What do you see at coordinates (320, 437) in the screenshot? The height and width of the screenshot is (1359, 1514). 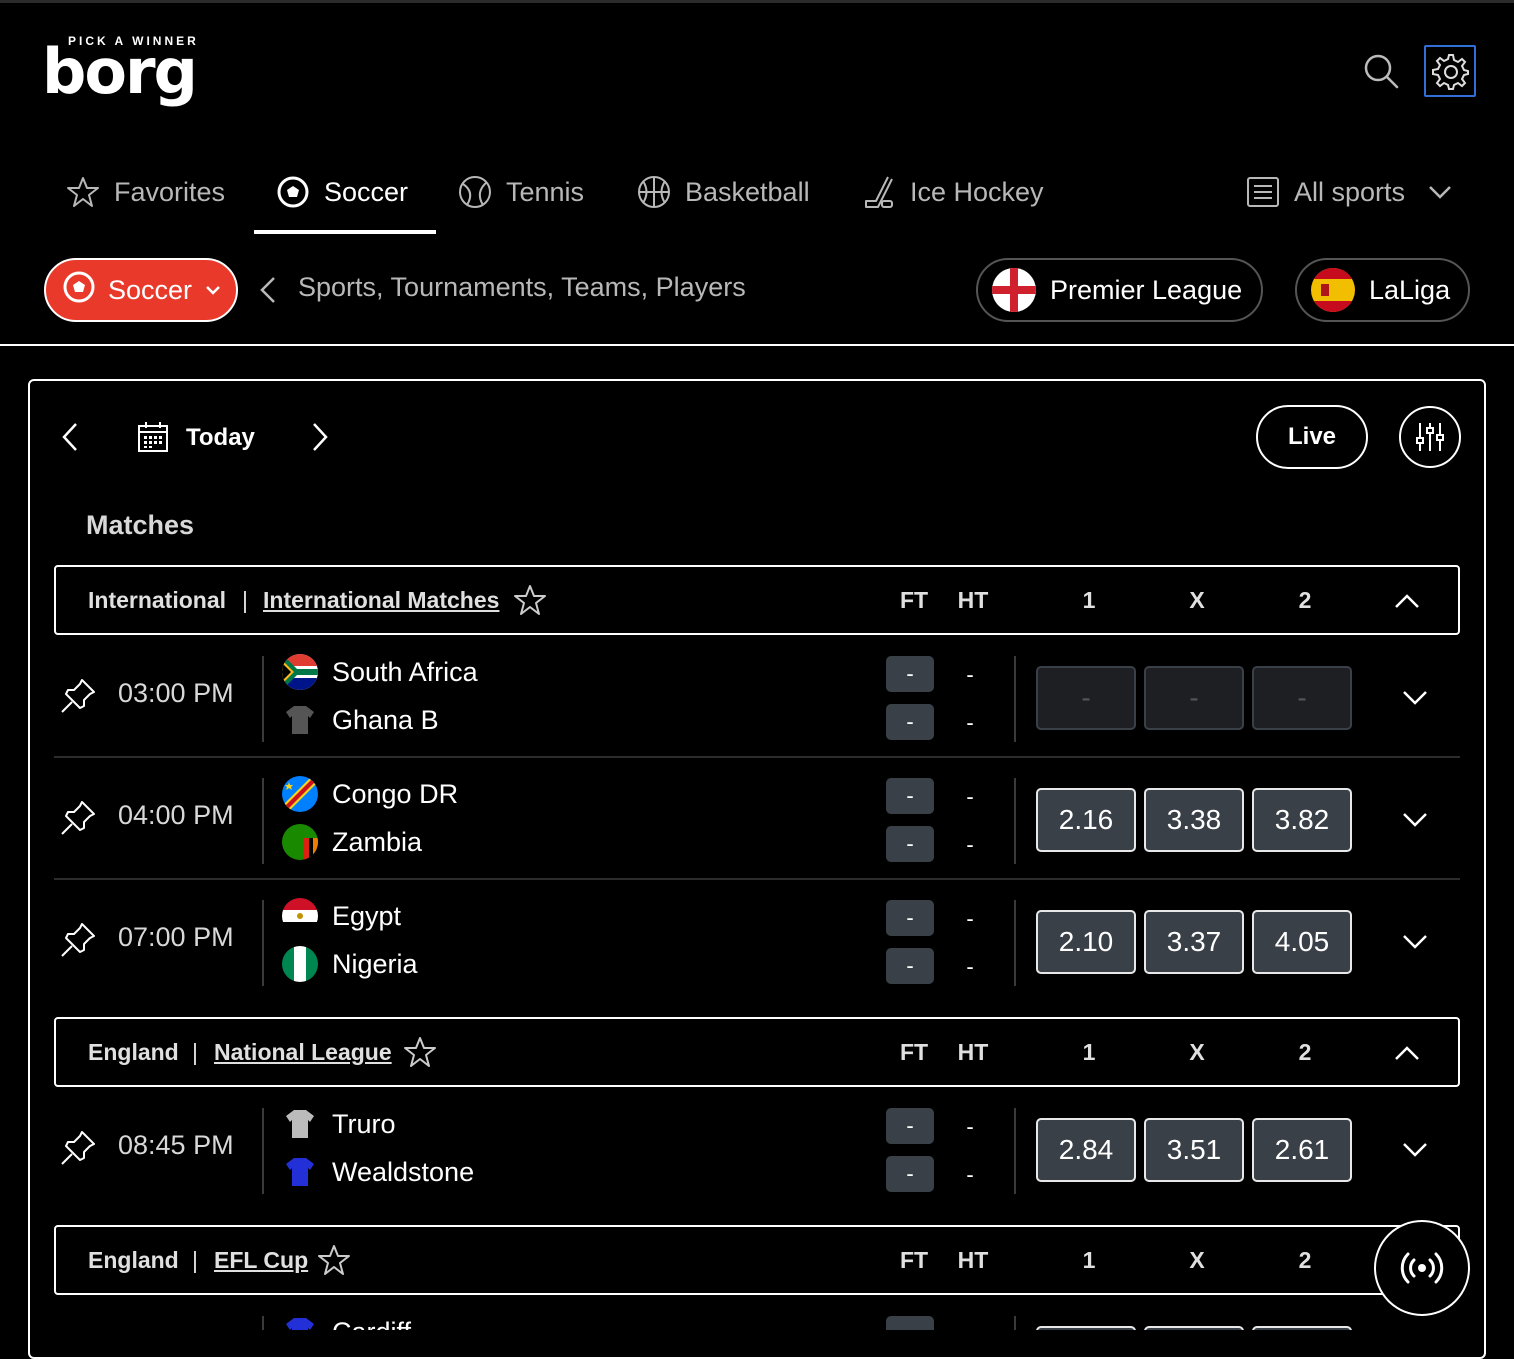 I see `next-day-button` at bounding box center [320, 437].